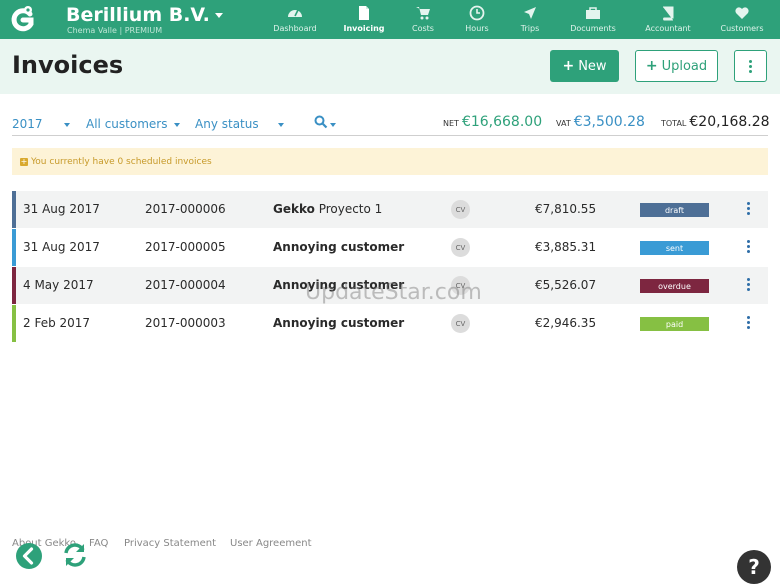 This screenshot has width=780, height=585. I want to click on book-icon, so click(668, 13).